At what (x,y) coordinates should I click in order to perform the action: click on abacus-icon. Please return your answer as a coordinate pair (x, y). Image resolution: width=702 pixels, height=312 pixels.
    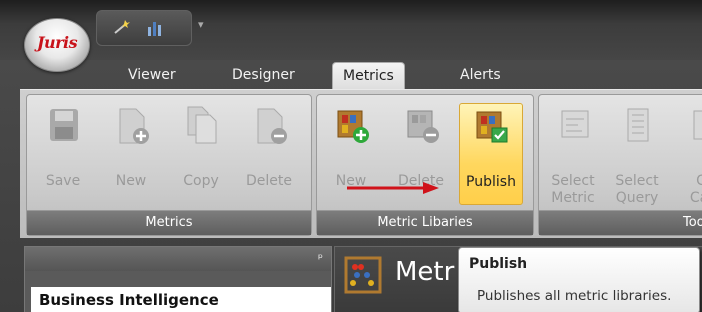
    Looking at the image, I should click on (363, 275).